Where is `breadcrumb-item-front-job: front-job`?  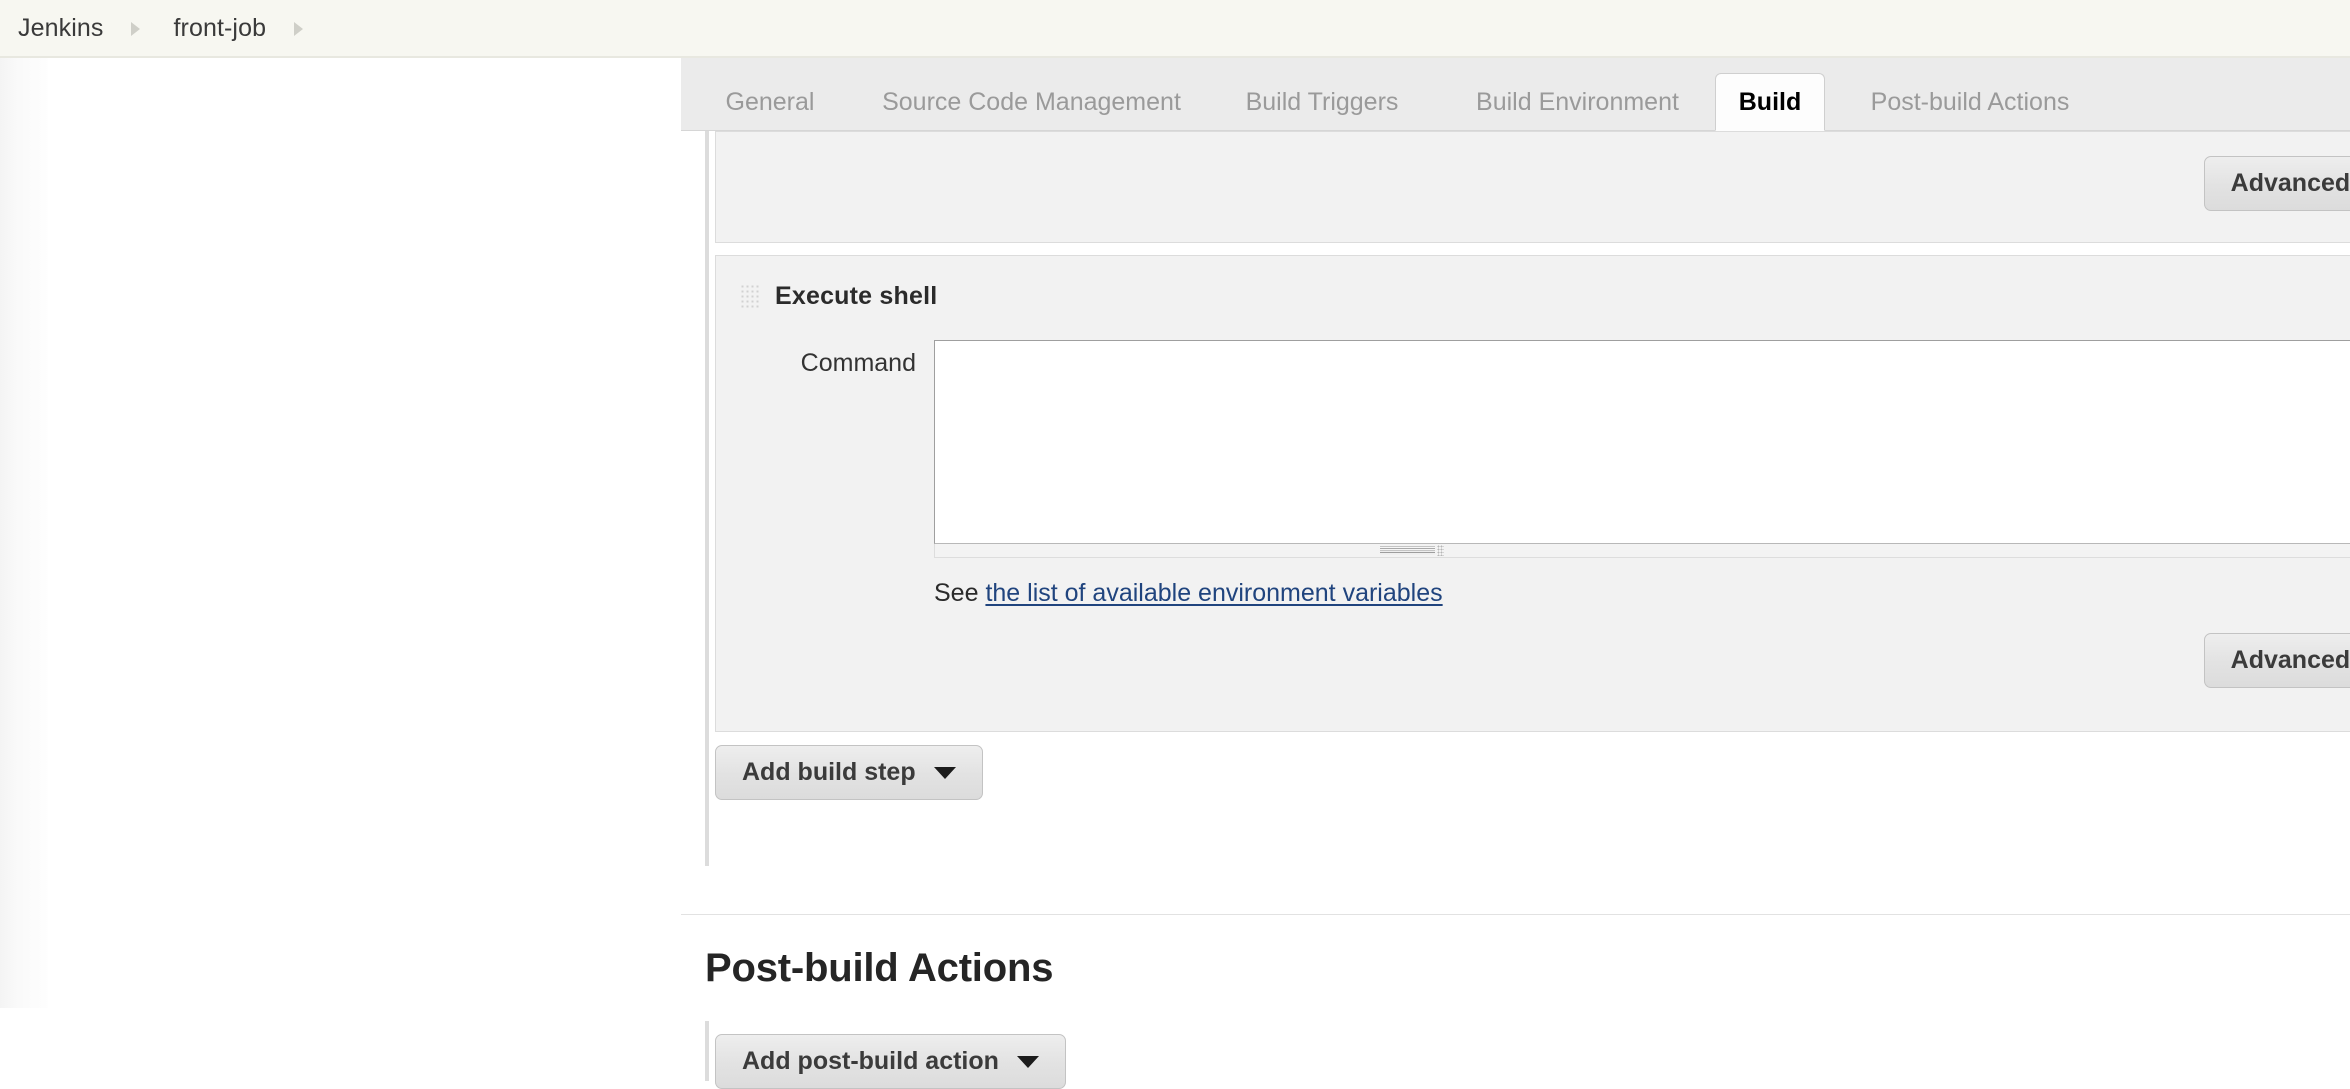 breadcrumb-item-front-job: front-job is located at coordinates (219, 28).